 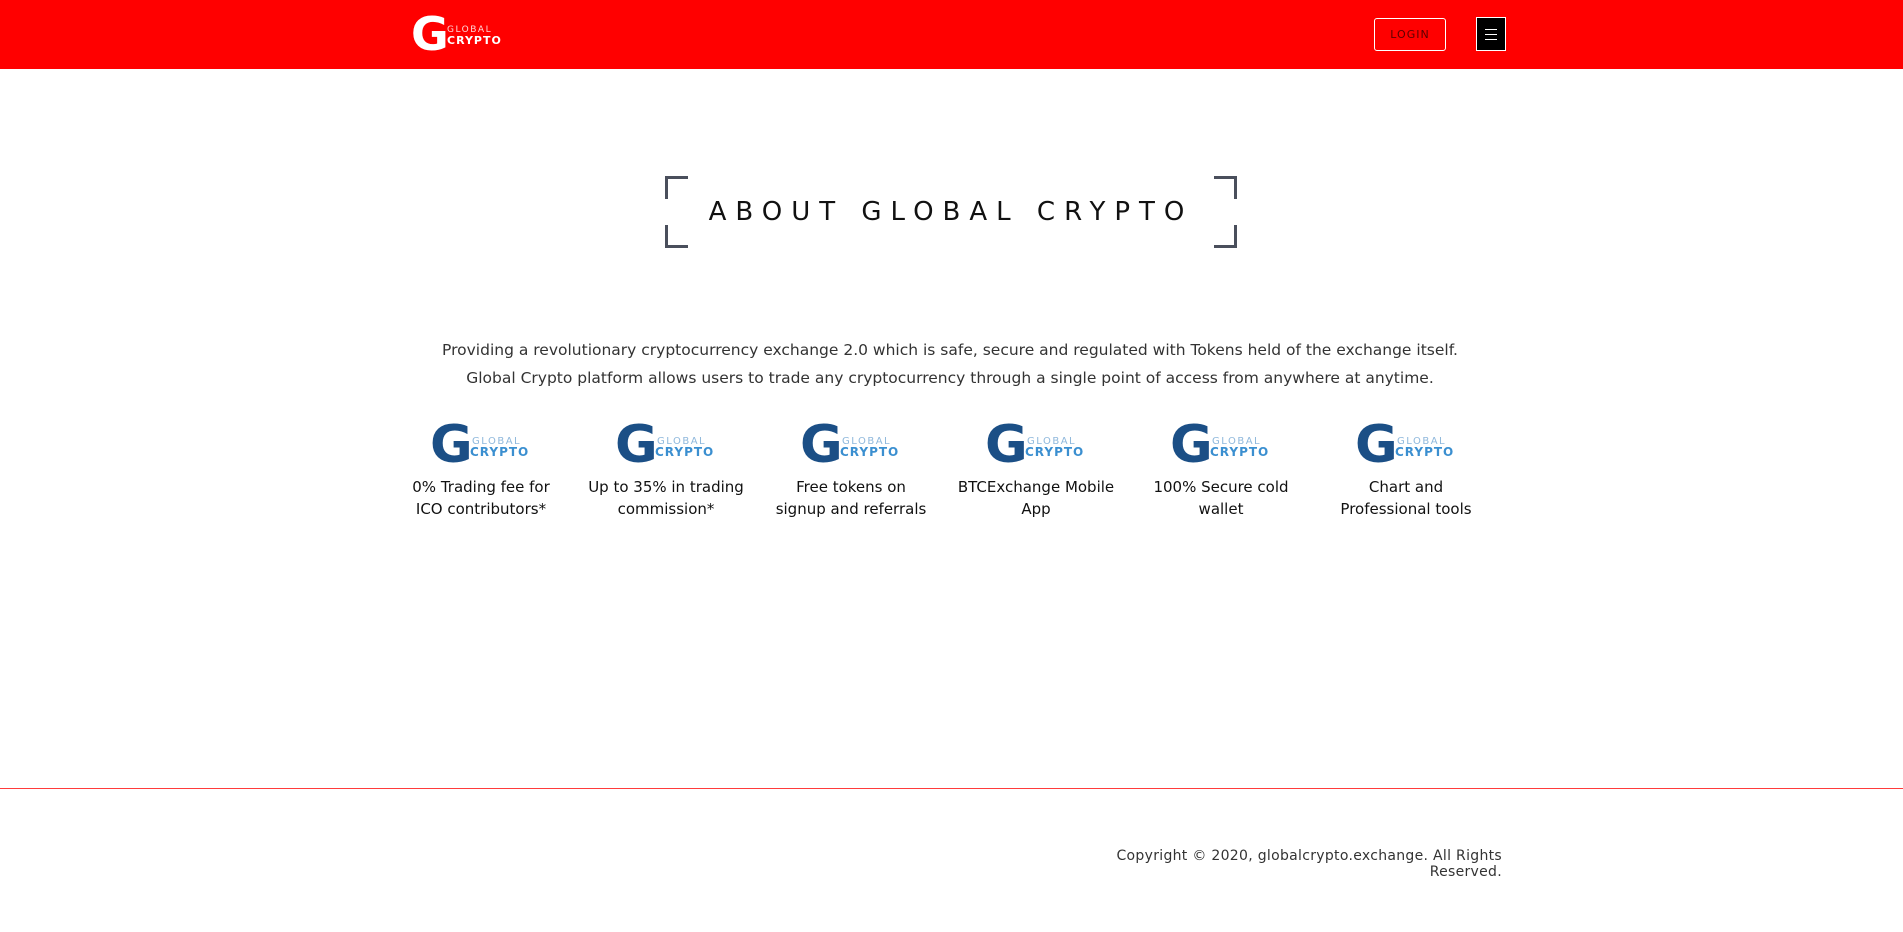 What do you see at coordinates (1406, 509) in the screenshot?
I see `feature-text-line-2: Professional tools` at bounding box center [1406, 509].